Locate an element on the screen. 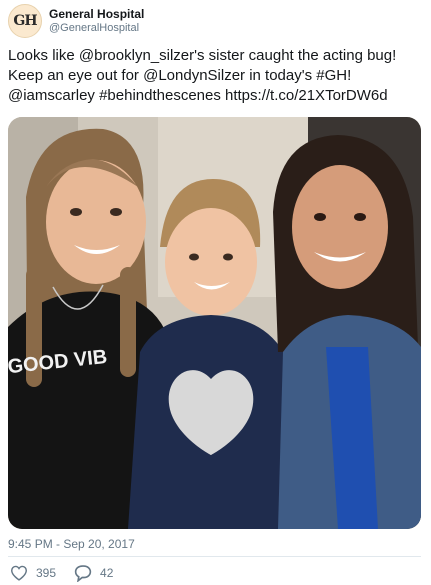  reply-button: 42 is located at coordinates (92, 573).